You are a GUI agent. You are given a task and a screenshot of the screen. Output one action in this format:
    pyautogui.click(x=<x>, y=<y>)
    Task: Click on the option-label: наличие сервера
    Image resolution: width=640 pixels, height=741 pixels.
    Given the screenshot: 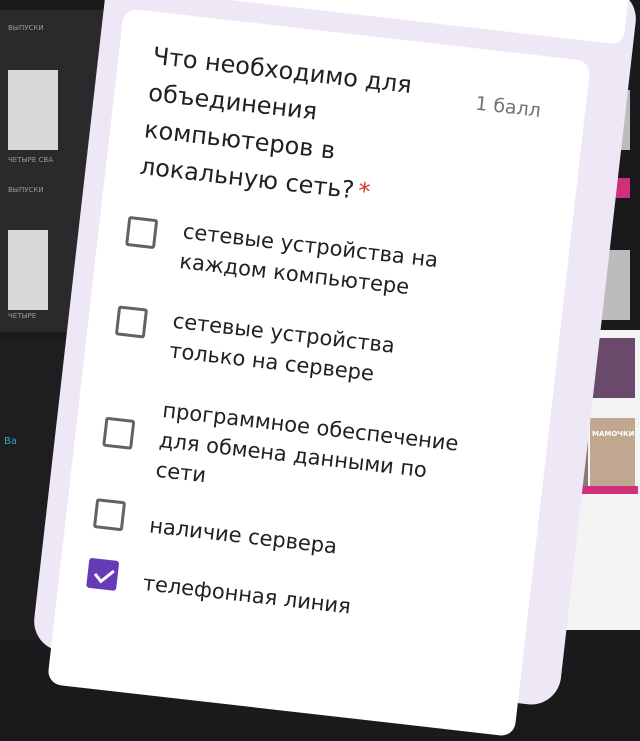 What is the action you would take?
    pyautogui.click(x=243, y=536)
    